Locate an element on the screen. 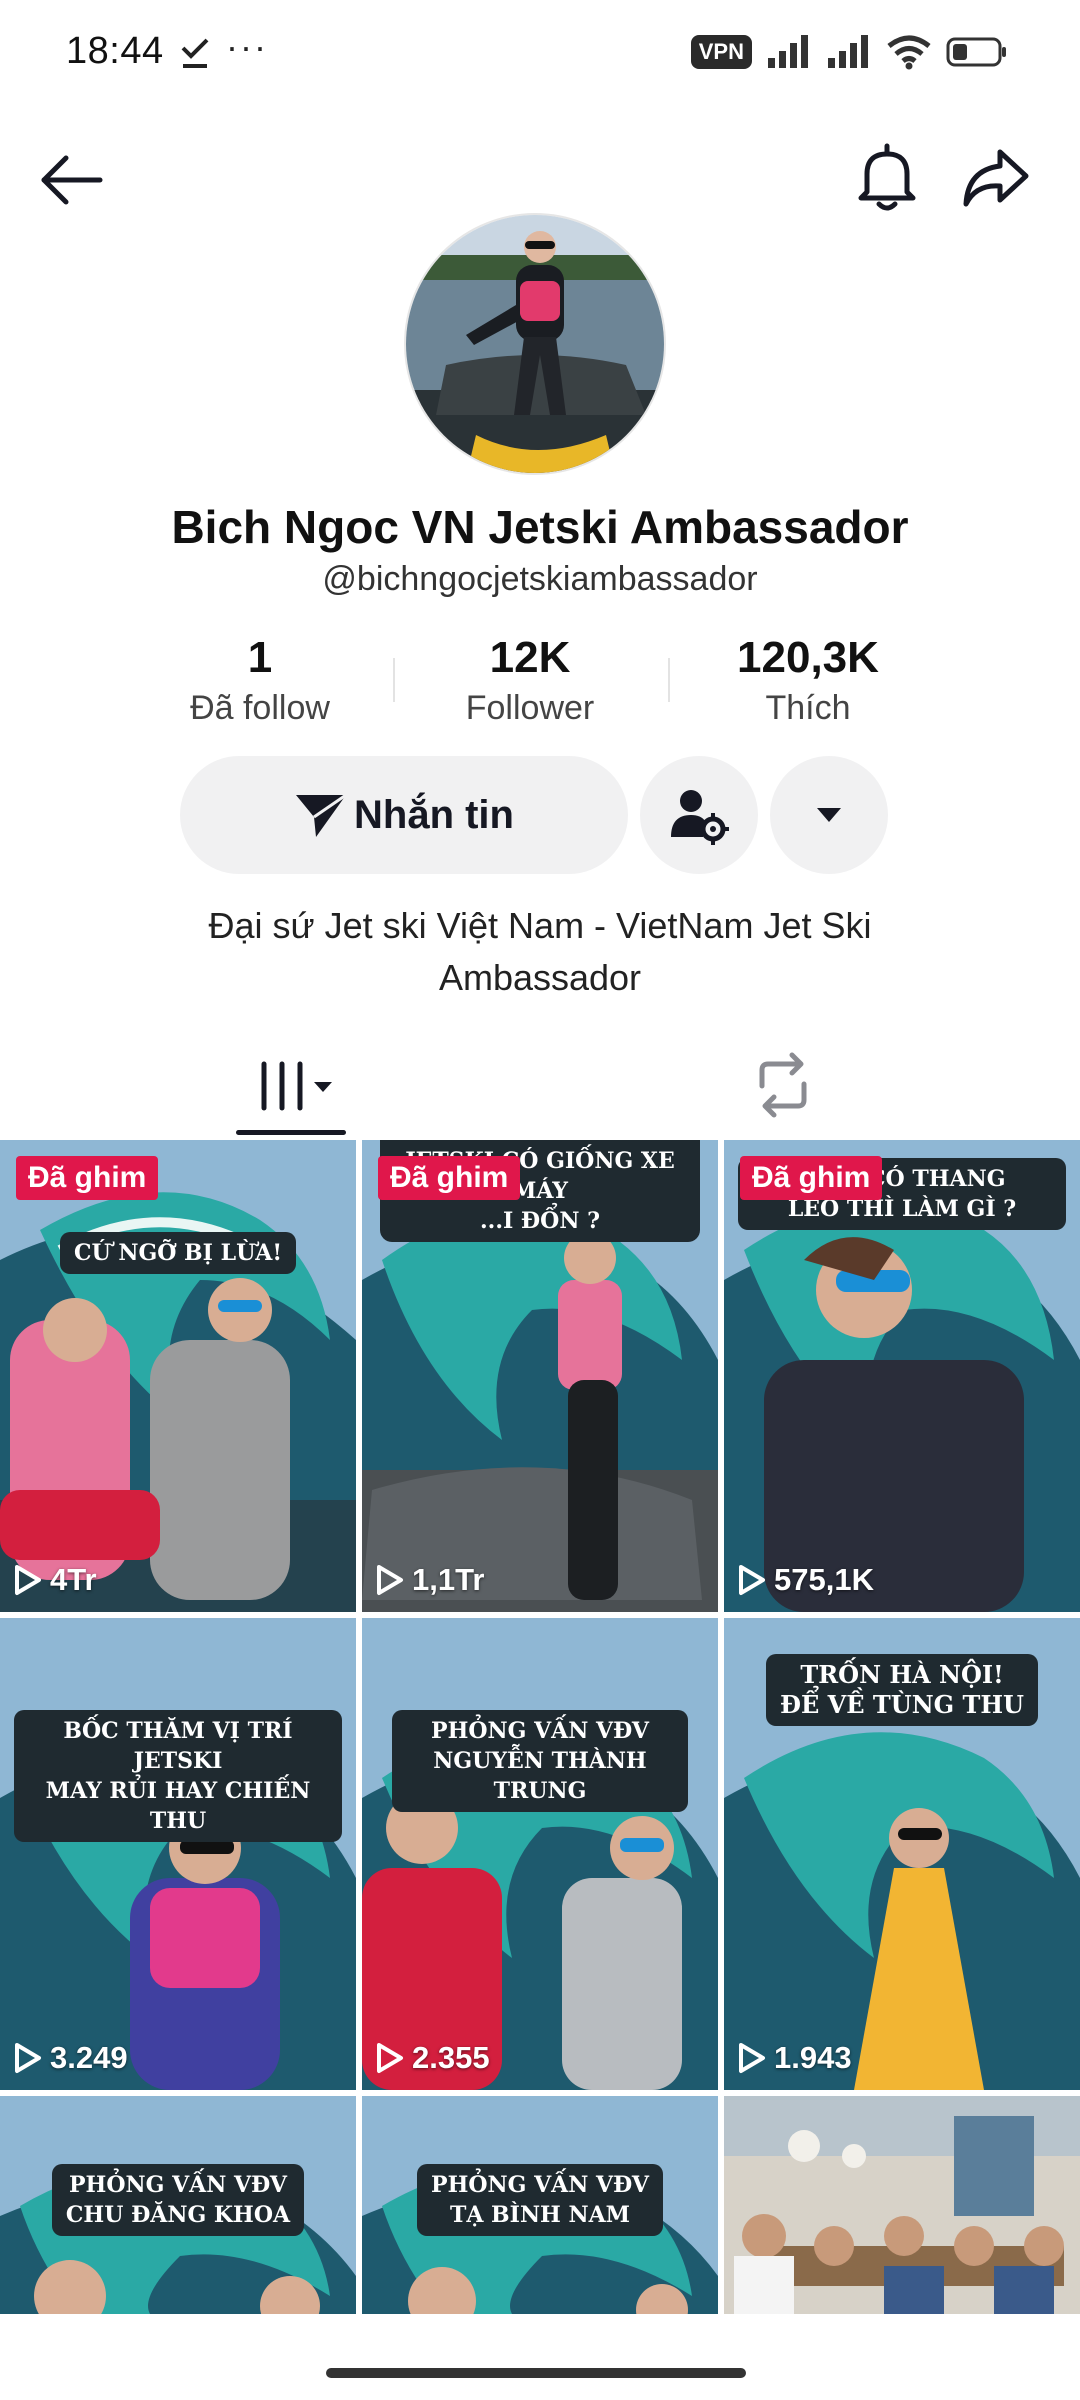  view-count: 2.355 is located at coordinates (433, 2058).